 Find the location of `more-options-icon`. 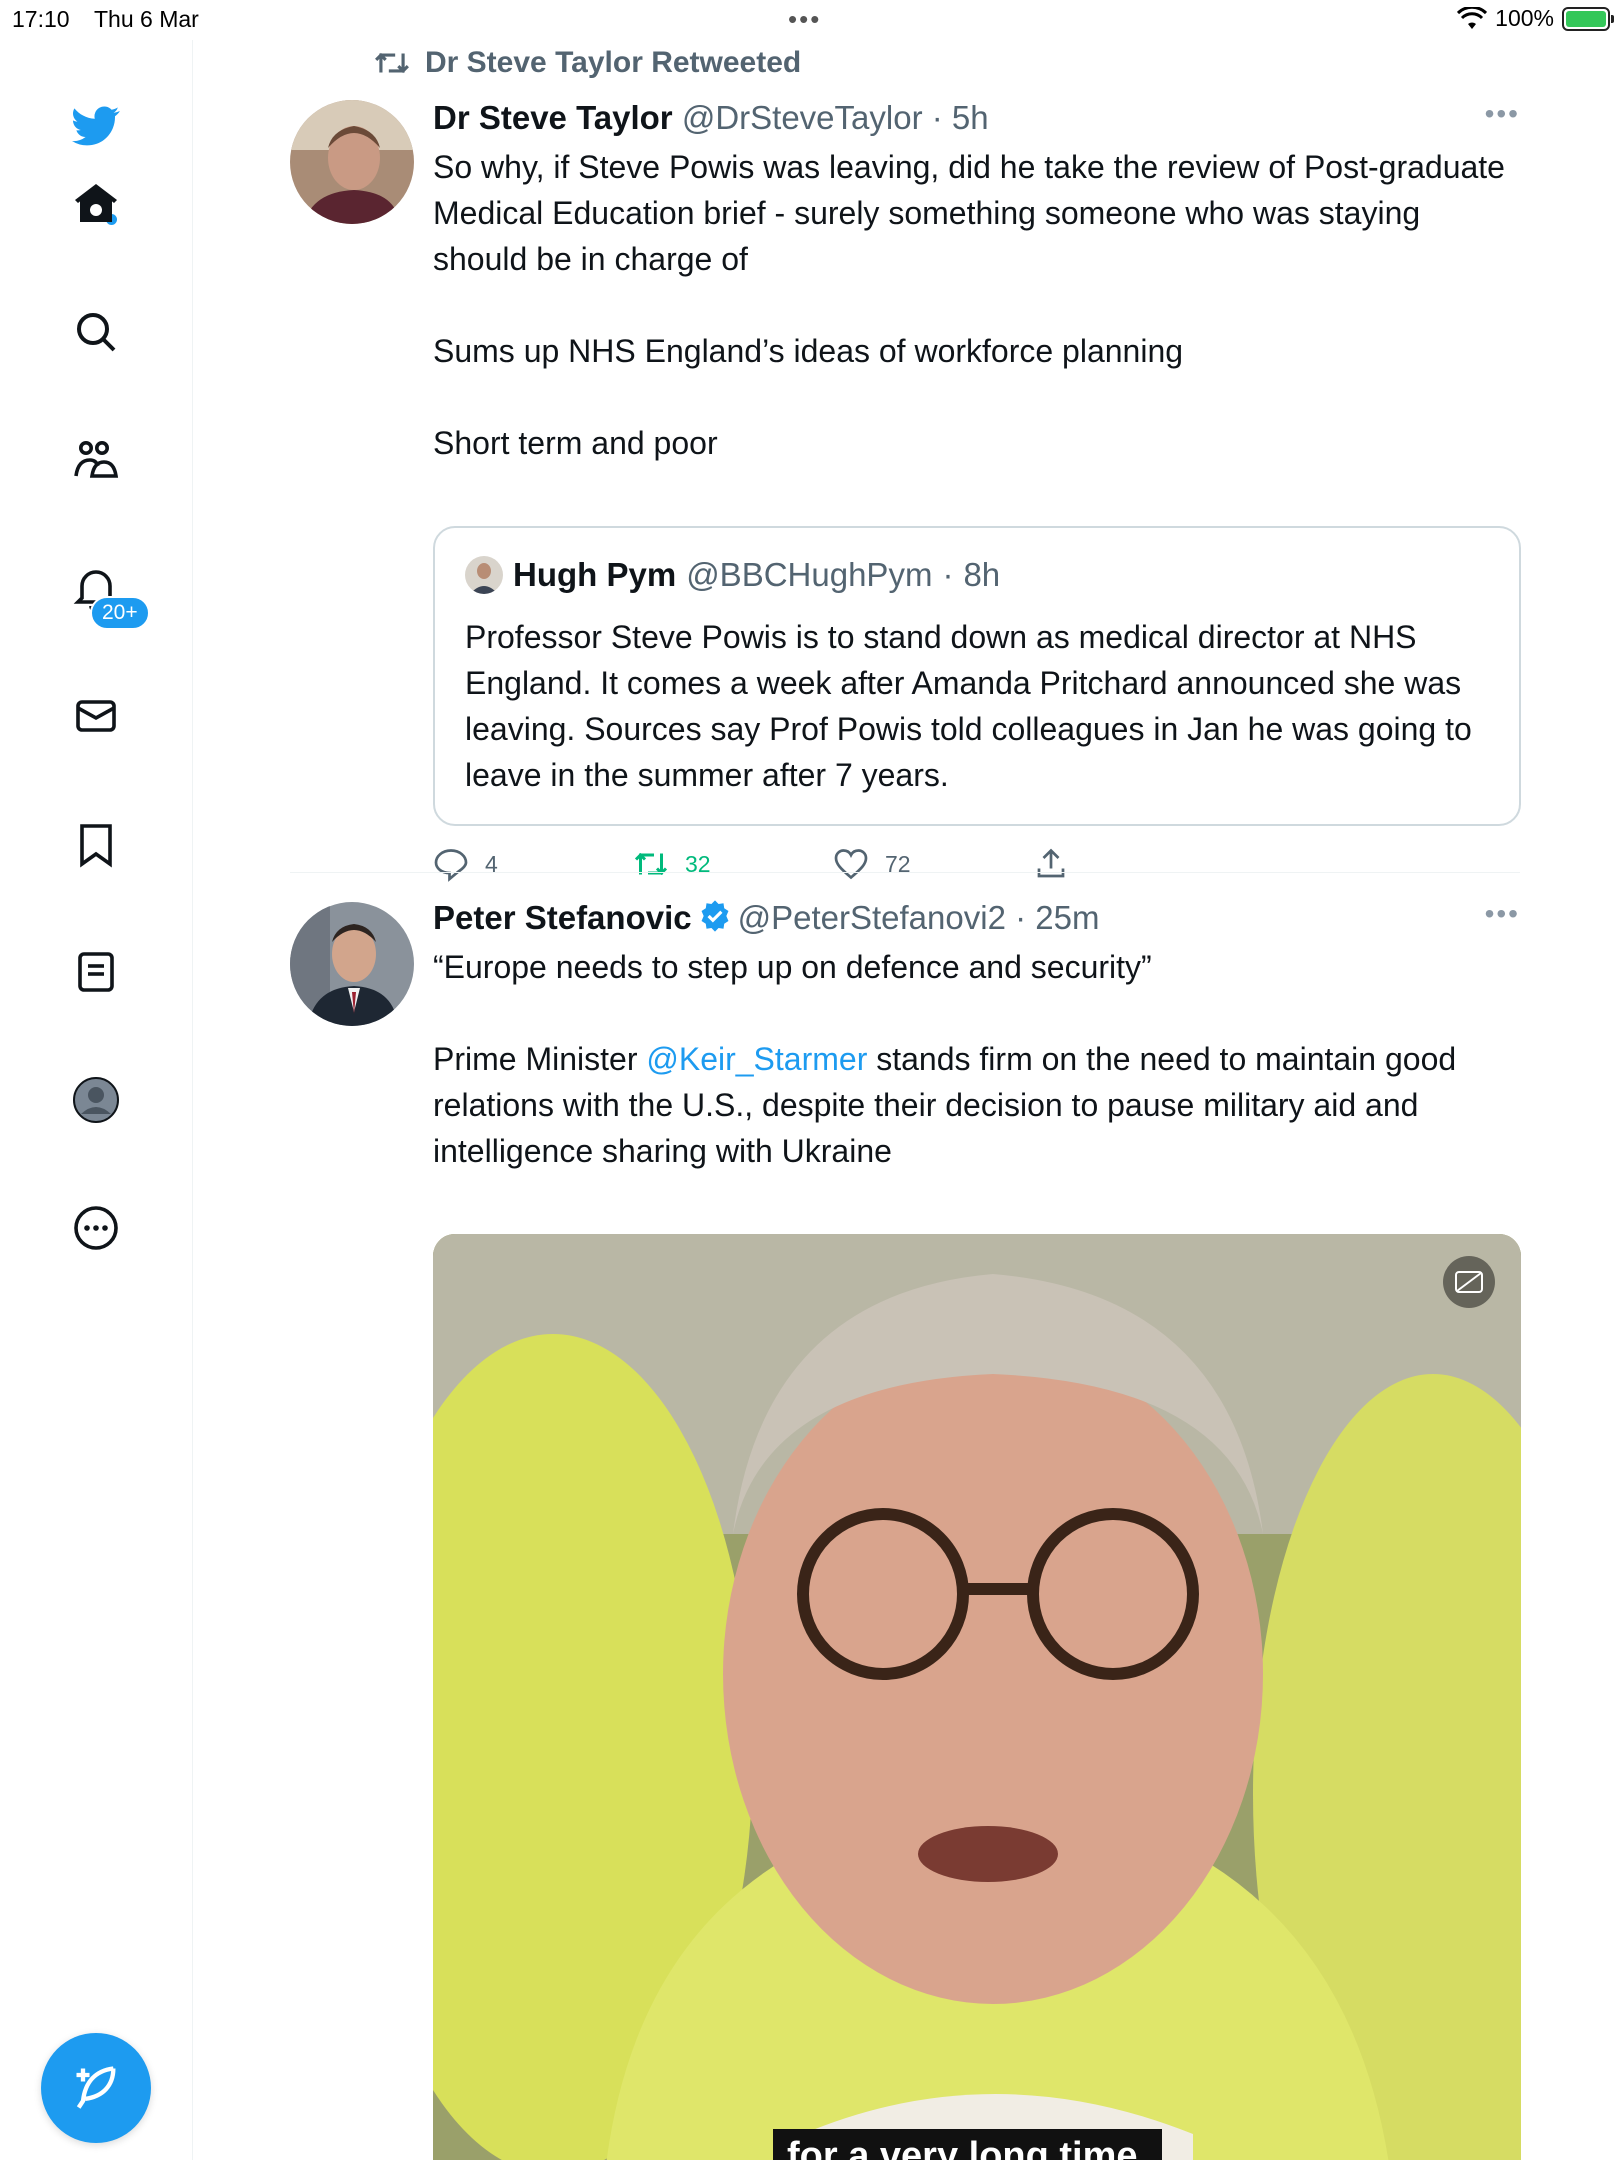

more-options-icon is located at coordinates (96, 1228).